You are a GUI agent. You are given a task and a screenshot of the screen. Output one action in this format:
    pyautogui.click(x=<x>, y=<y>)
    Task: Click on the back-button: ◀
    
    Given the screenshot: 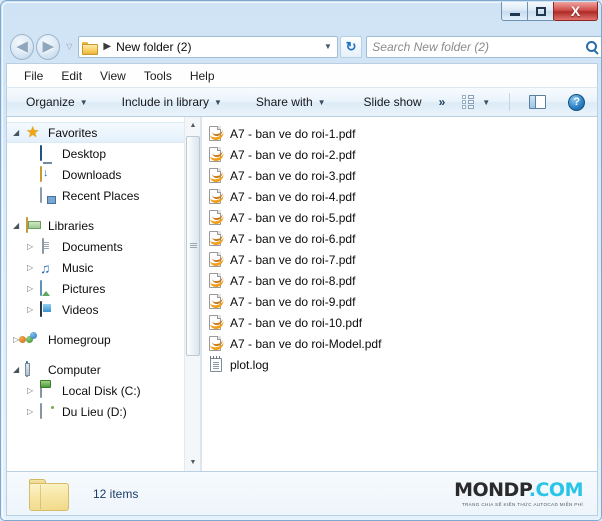 What is the action you would take?
    pyautogui.click(x=22, y=46)
    